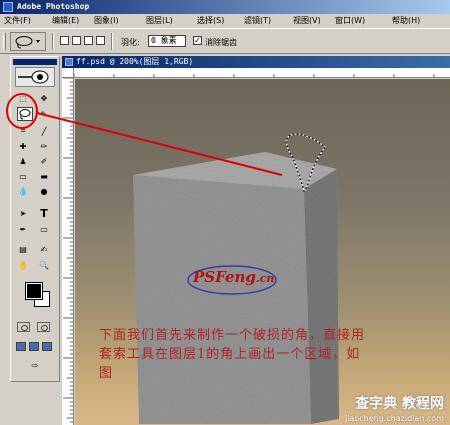 The image size is (450, 425). What do you see at coordinates (17, 21) in the screenshot?
I see `menu-file: 文件(F)` at bounding box center [17, 21].